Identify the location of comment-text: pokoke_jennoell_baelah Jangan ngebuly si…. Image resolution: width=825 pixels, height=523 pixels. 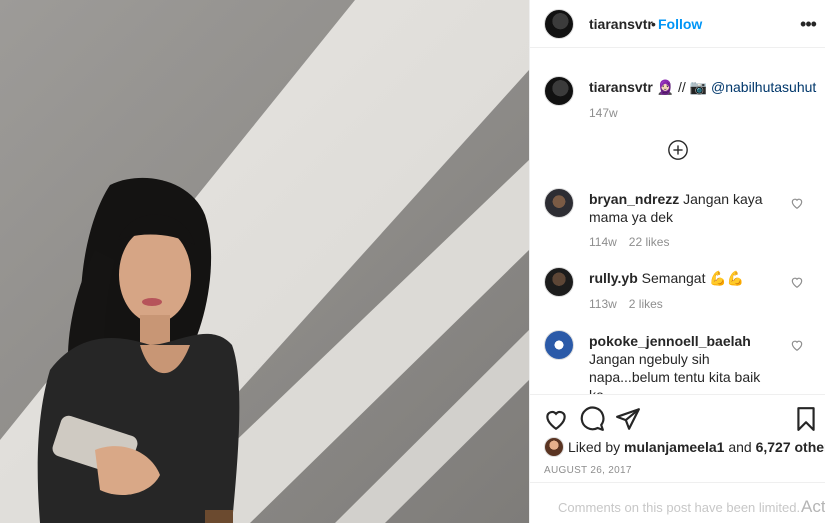
(689, 363).